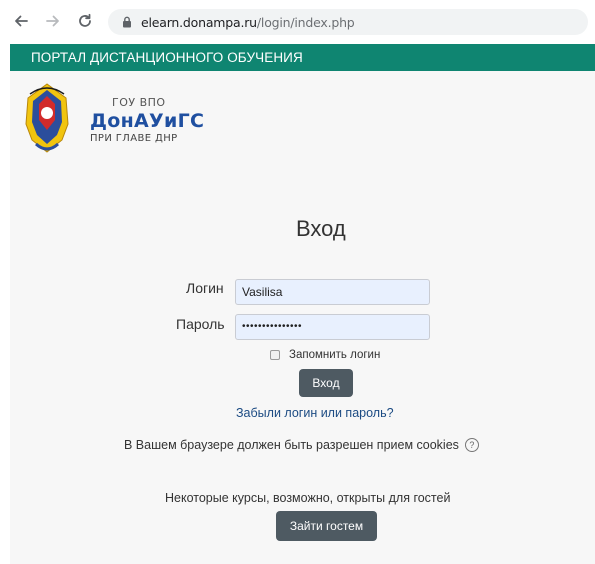  I want to click on arrow-right-icon, so click(52, 21).